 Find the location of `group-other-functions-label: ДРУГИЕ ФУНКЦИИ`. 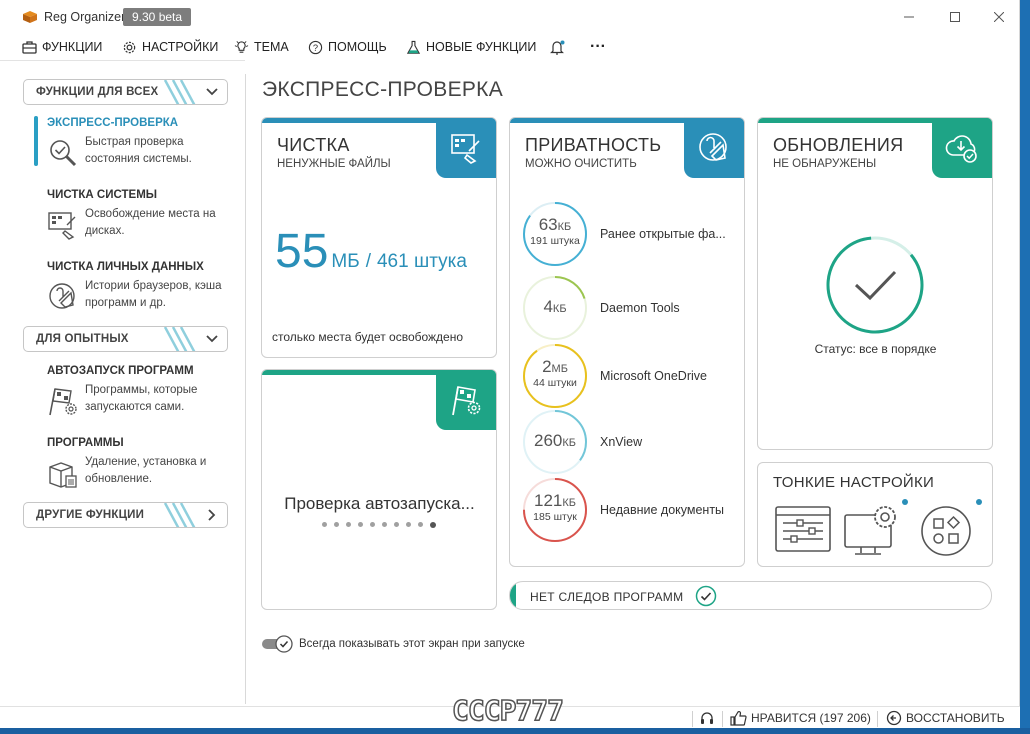

group-other-functions-label: ДРУГИЕ ФУНКЦИИ is located at coordinates (90, 515).